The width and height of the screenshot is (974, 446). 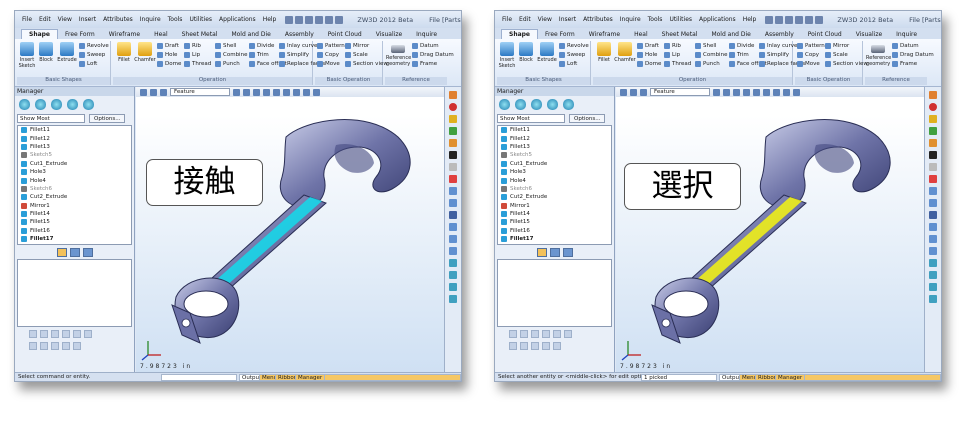 I want to click on tab-sheet-metal: Sheet Metal, so click(x=680, y=34).